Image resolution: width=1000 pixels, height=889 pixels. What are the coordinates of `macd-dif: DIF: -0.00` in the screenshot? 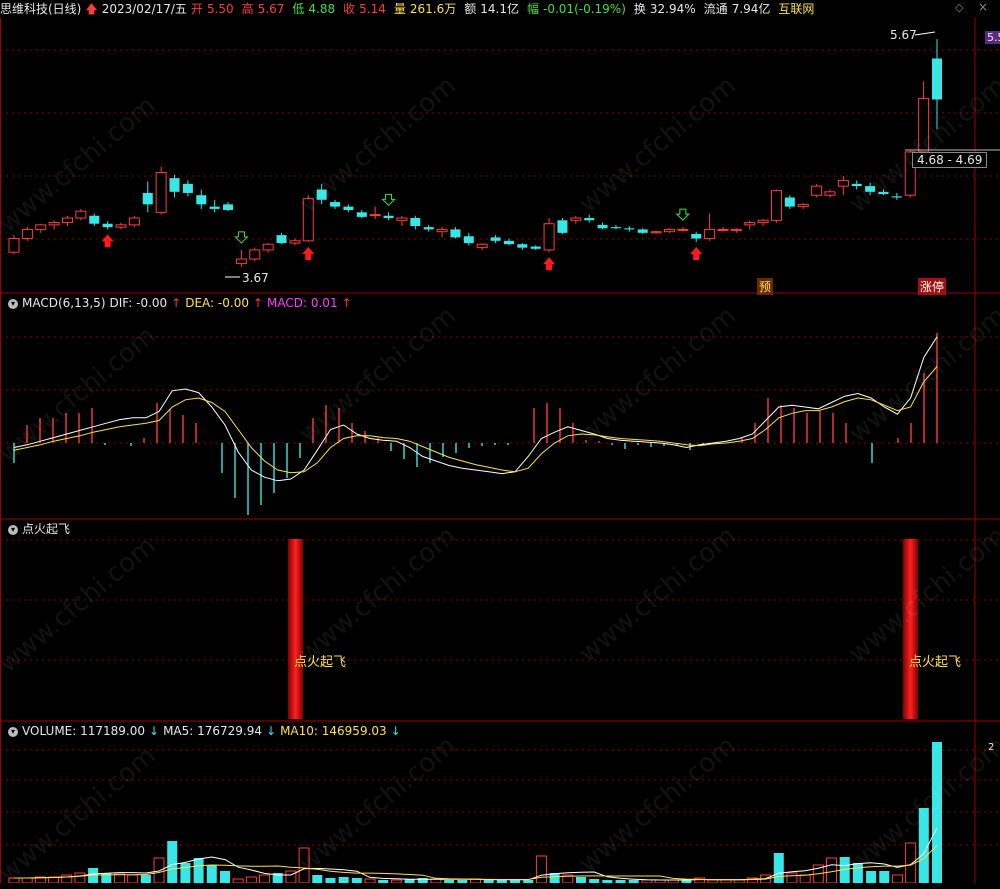 It's located at (138, 303).